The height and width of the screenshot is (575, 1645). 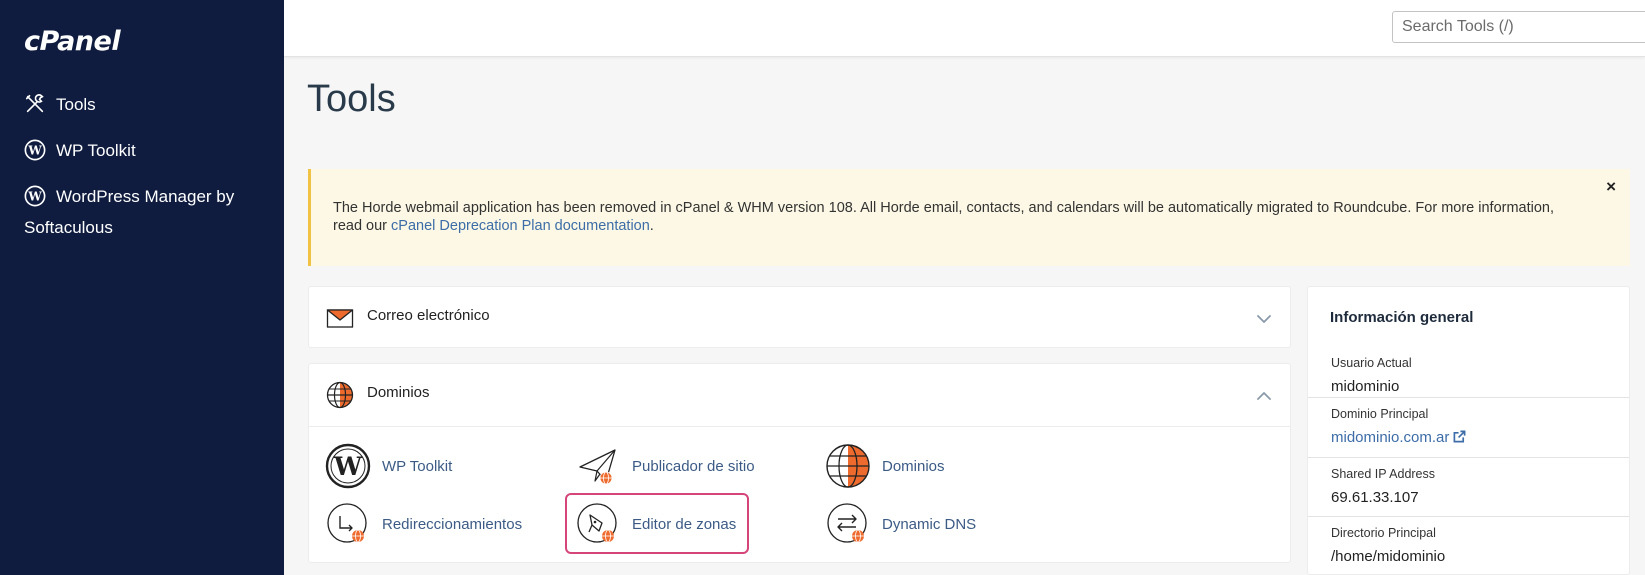 What do you see at coordinates (929, 524) in the screenshot?
I see `tool-label: Dynamic DNS` at bounding box center [929, 524].